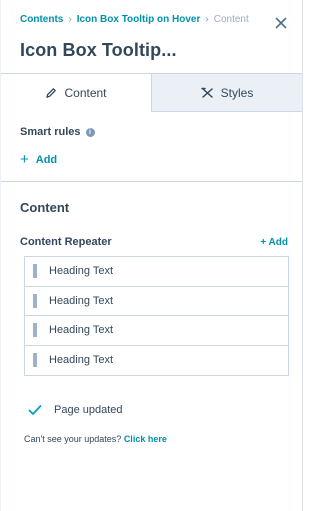 The image size is (320, 511). What do you see at coordinates (50, 132) in the screenshot?
I see `smart-rules-text: Smart rules` at bounding box center [50, 132].